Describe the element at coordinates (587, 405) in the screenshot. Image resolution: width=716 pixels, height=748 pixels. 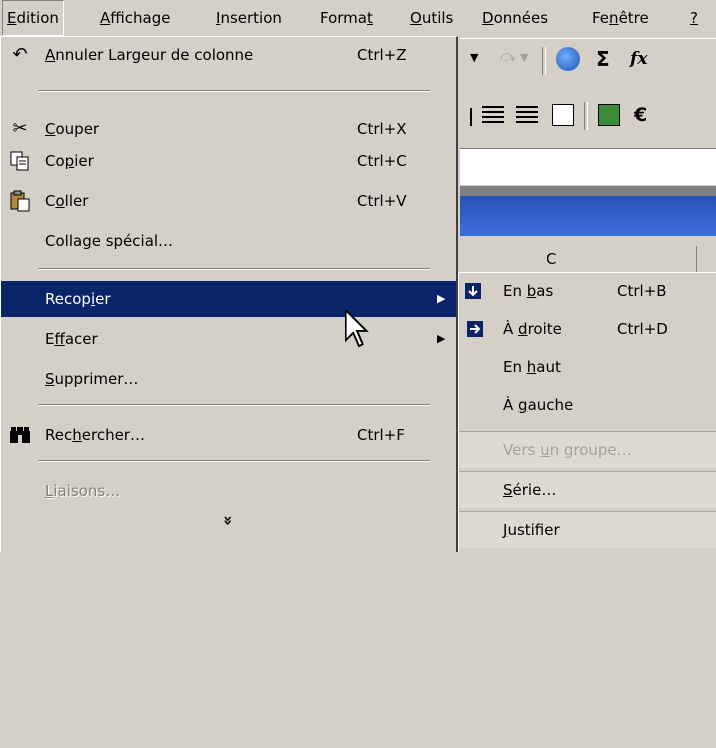
I see `submenu-item-a-gauche: À gauche` at that location.